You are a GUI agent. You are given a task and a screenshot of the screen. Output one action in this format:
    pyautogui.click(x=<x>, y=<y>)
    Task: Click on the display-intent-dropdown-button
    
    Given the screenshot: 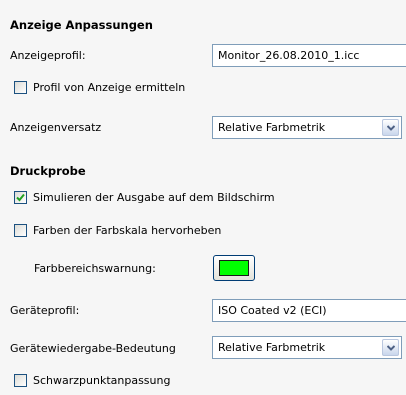 What is the action you would take?
    pyautogui.click(x=390, y=127)
    